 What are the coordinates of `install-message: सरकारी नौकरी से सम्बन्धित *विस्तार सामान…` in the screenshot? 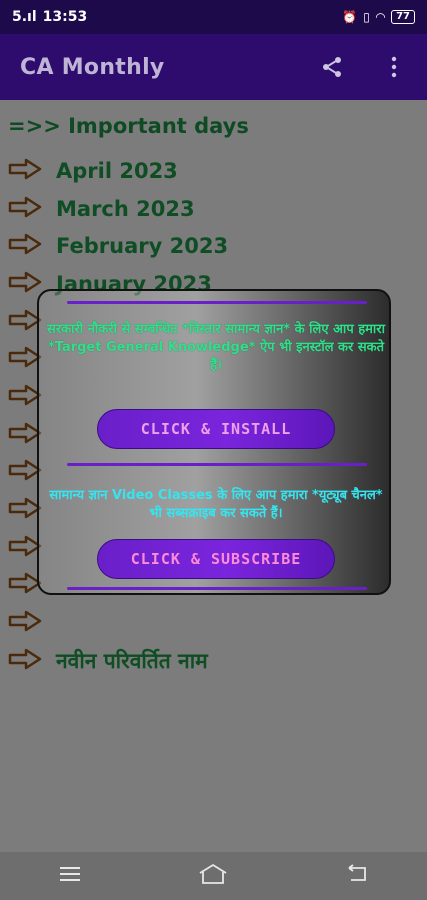 It's located at (216, 347).